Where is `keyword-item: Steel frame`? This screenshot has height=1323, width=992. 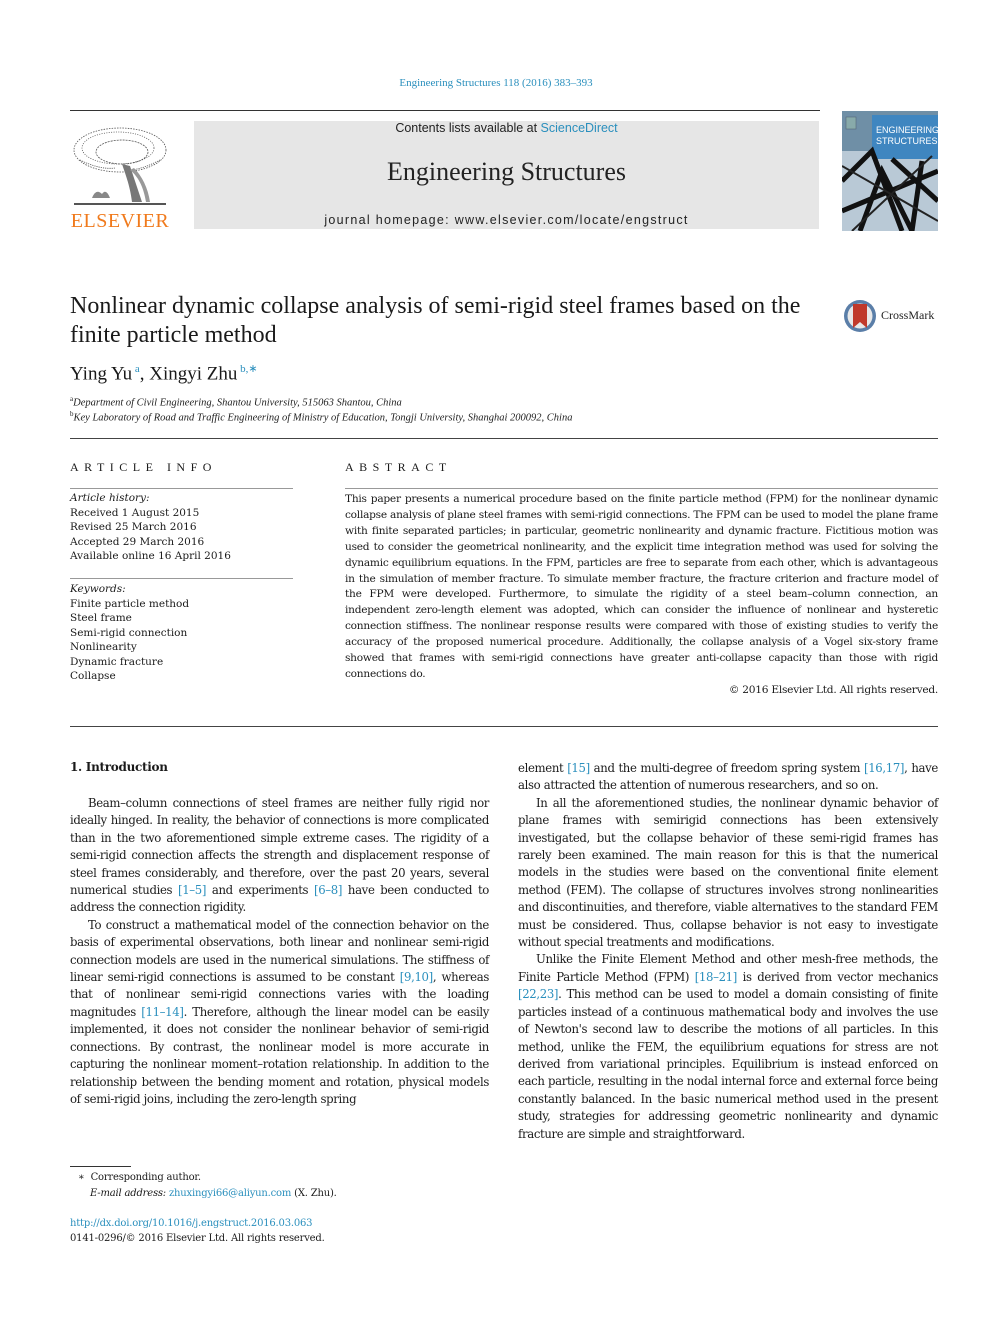 keyword-item: Steel frame is located at coordinates (101, 618).